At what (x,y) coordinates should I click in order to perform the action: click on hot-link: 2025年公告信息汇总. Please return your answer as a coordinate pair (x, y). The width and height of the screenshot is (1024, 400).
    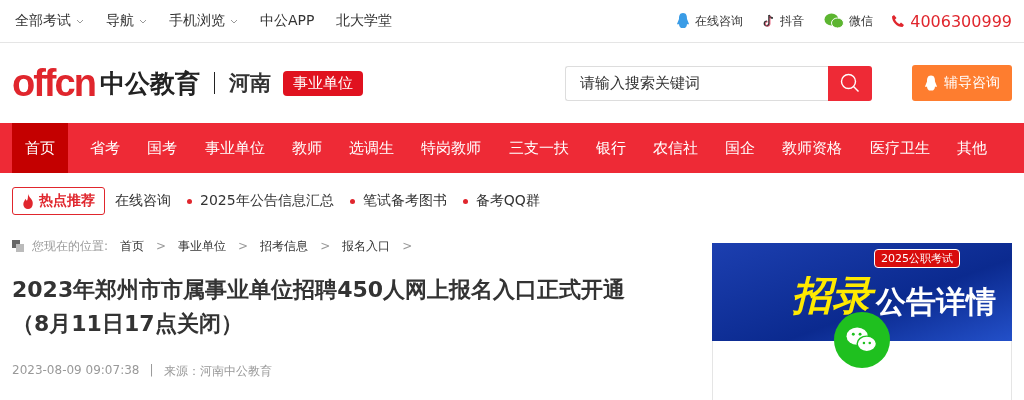
    Looking at the image, I should click on (260, 201).